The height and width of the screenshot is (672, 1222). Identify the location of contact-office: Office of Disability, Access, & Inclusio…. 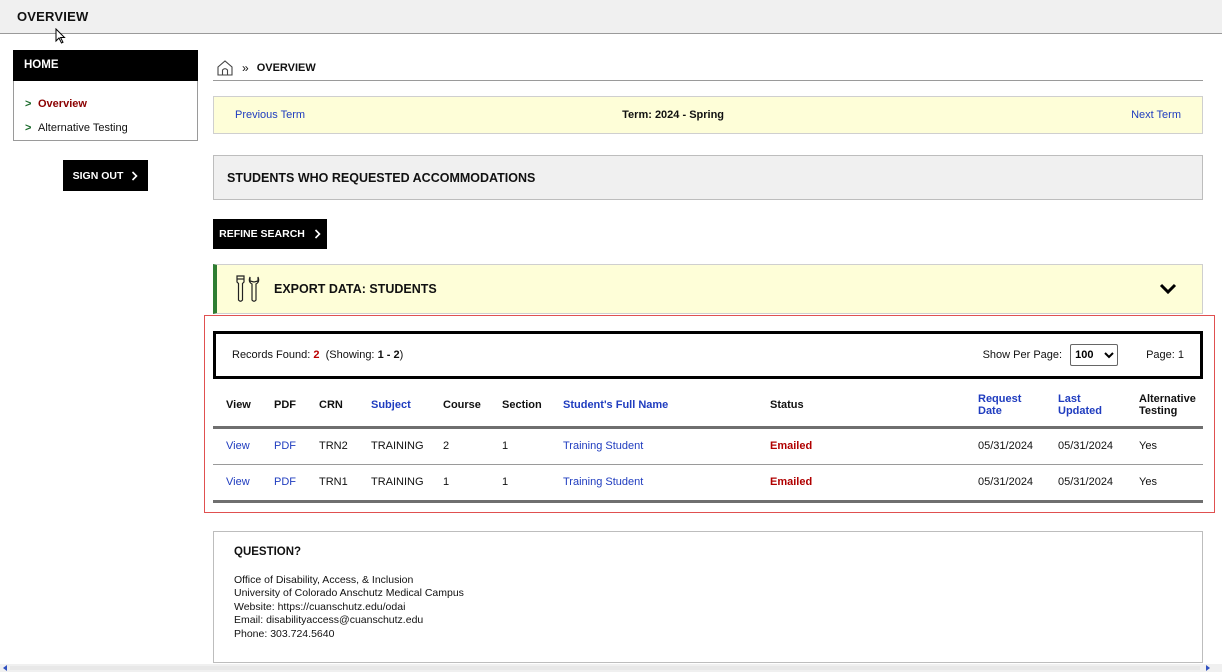
(324, 580).